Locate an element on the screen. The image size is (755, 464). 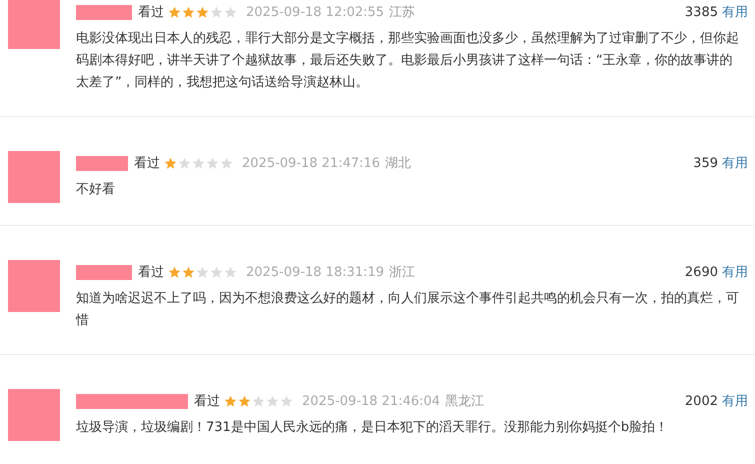
review-time: 2025-09-18 21:47:16 is located at coordinates (311, 163).